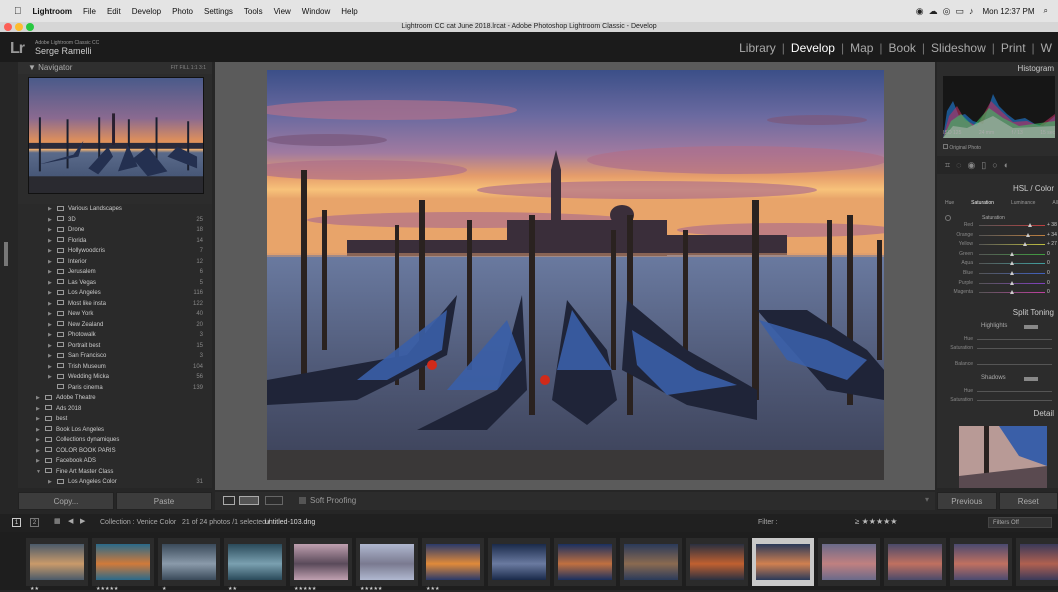 This screenshot has width=1058, height=592. I want to click on folder-row: ▶Jerusalem6, so click(115, 272).